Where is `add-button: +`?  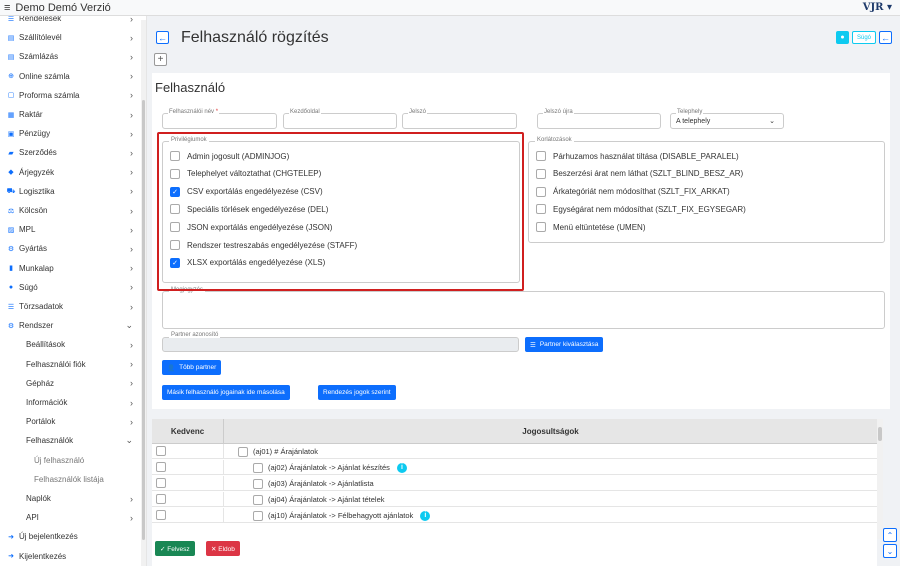
add-button: + is located at coordinates (160, 59).